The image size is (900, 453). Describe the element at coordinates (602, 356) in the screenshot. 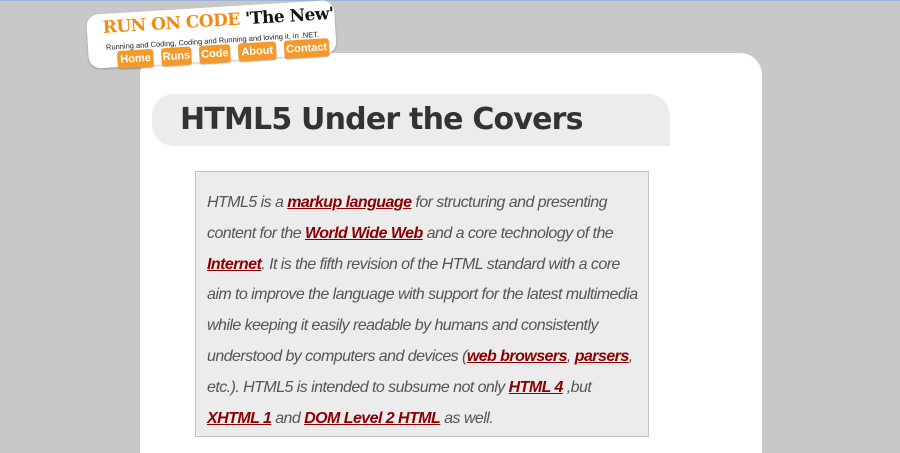

I see `article-link-parsers: parsers` at that location.